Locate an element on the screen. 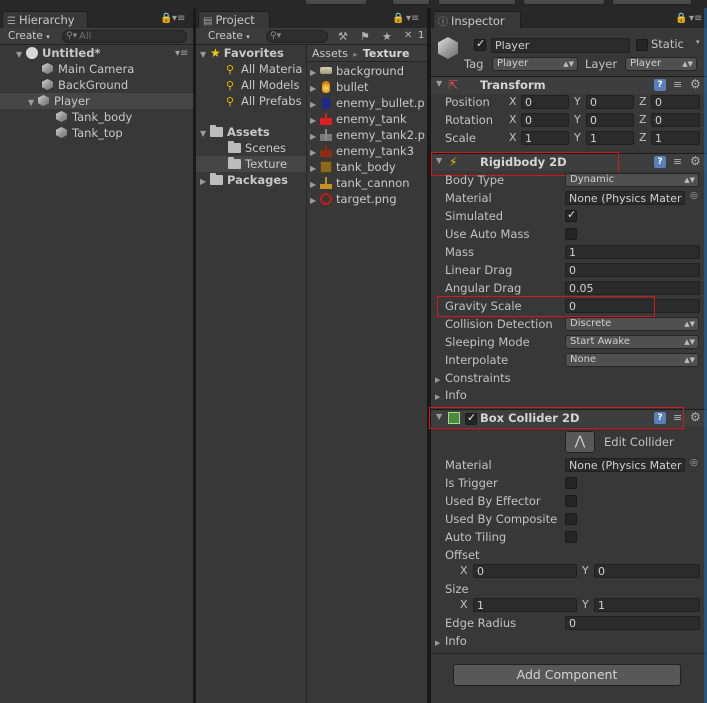  asset-file-target: ▶ target.png is located at coordinates (353, 199).